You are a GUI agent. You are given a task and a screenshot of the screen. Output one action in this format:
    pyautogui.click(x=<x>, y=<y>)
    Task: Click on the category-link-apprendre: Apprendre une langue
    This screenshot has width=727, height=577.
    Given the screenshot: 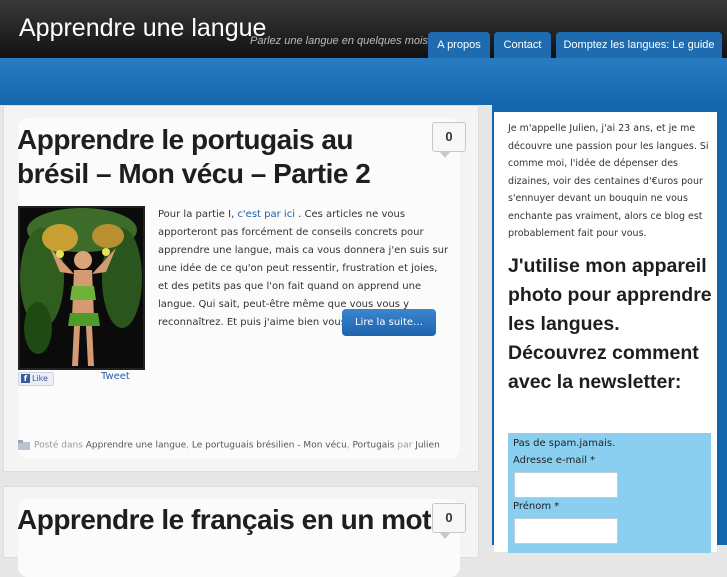 What is the action you would take?
    pyautogui.click(x=136, y=446)
    